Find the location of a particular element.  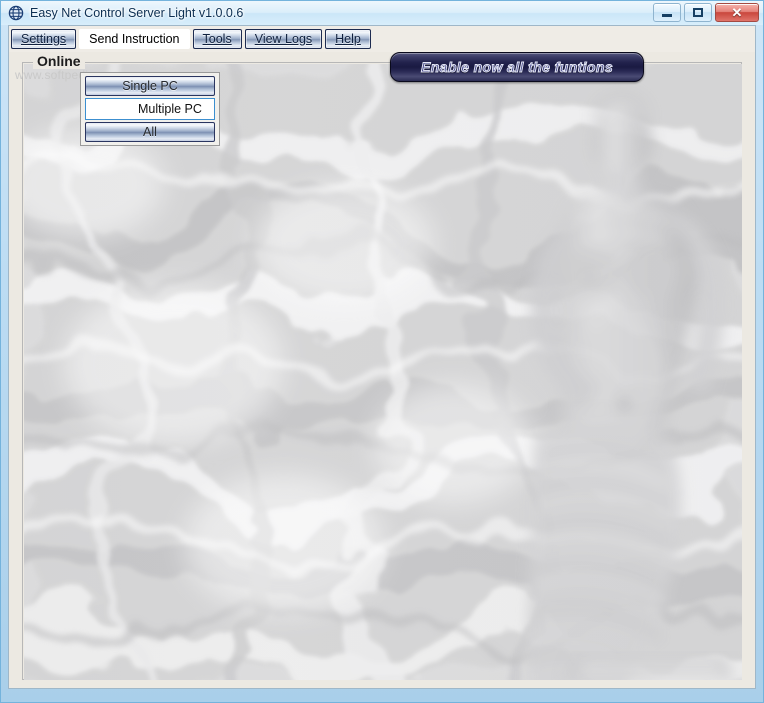

close-button: ✕ is located at coordinates (737, 12).